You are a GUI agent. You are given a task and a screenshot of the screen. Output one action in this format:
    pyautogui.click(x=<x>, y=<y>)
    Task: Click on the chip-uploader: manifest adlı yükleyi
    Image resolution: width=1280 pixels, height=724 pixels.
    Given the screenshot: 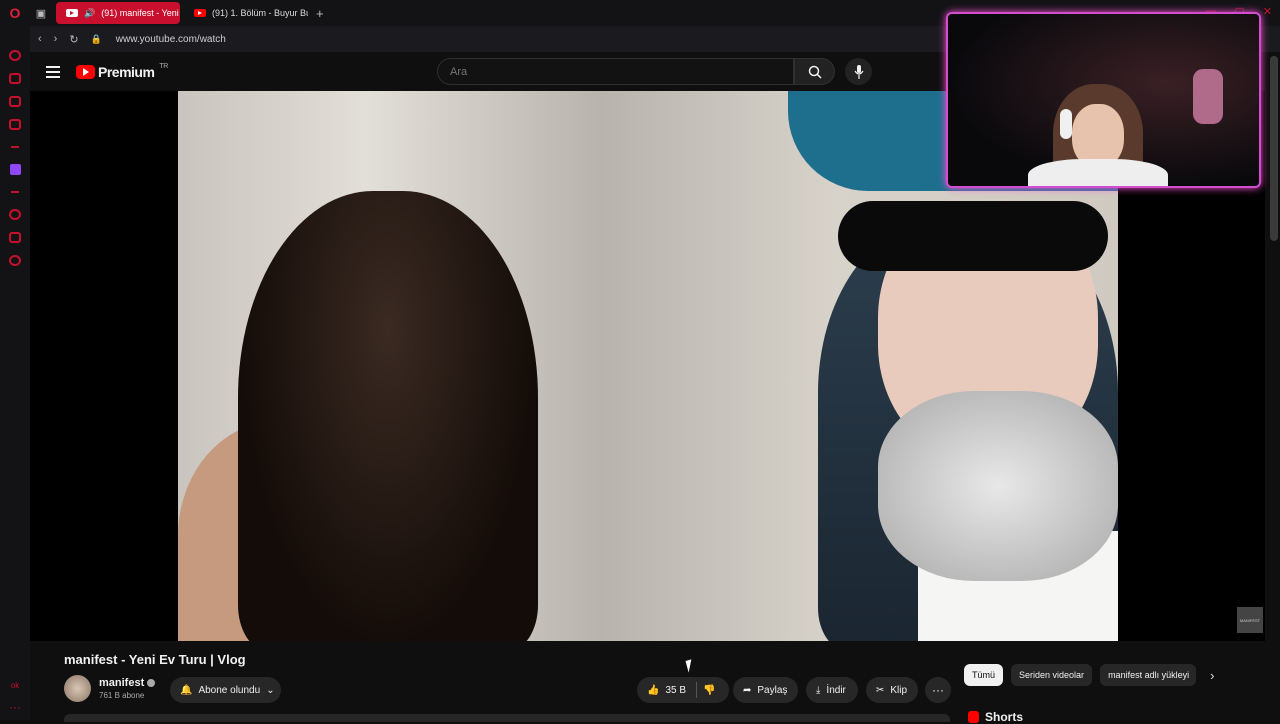 What is the action you would take?
    pyautogui.click(x=1148, y=675)
    